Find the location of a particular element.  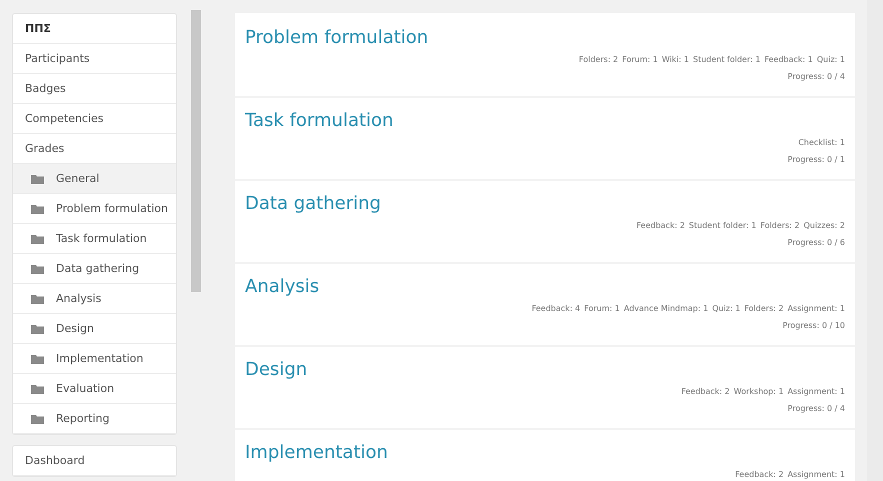

section-title: Data gathering is located at coordinates (545, 203).